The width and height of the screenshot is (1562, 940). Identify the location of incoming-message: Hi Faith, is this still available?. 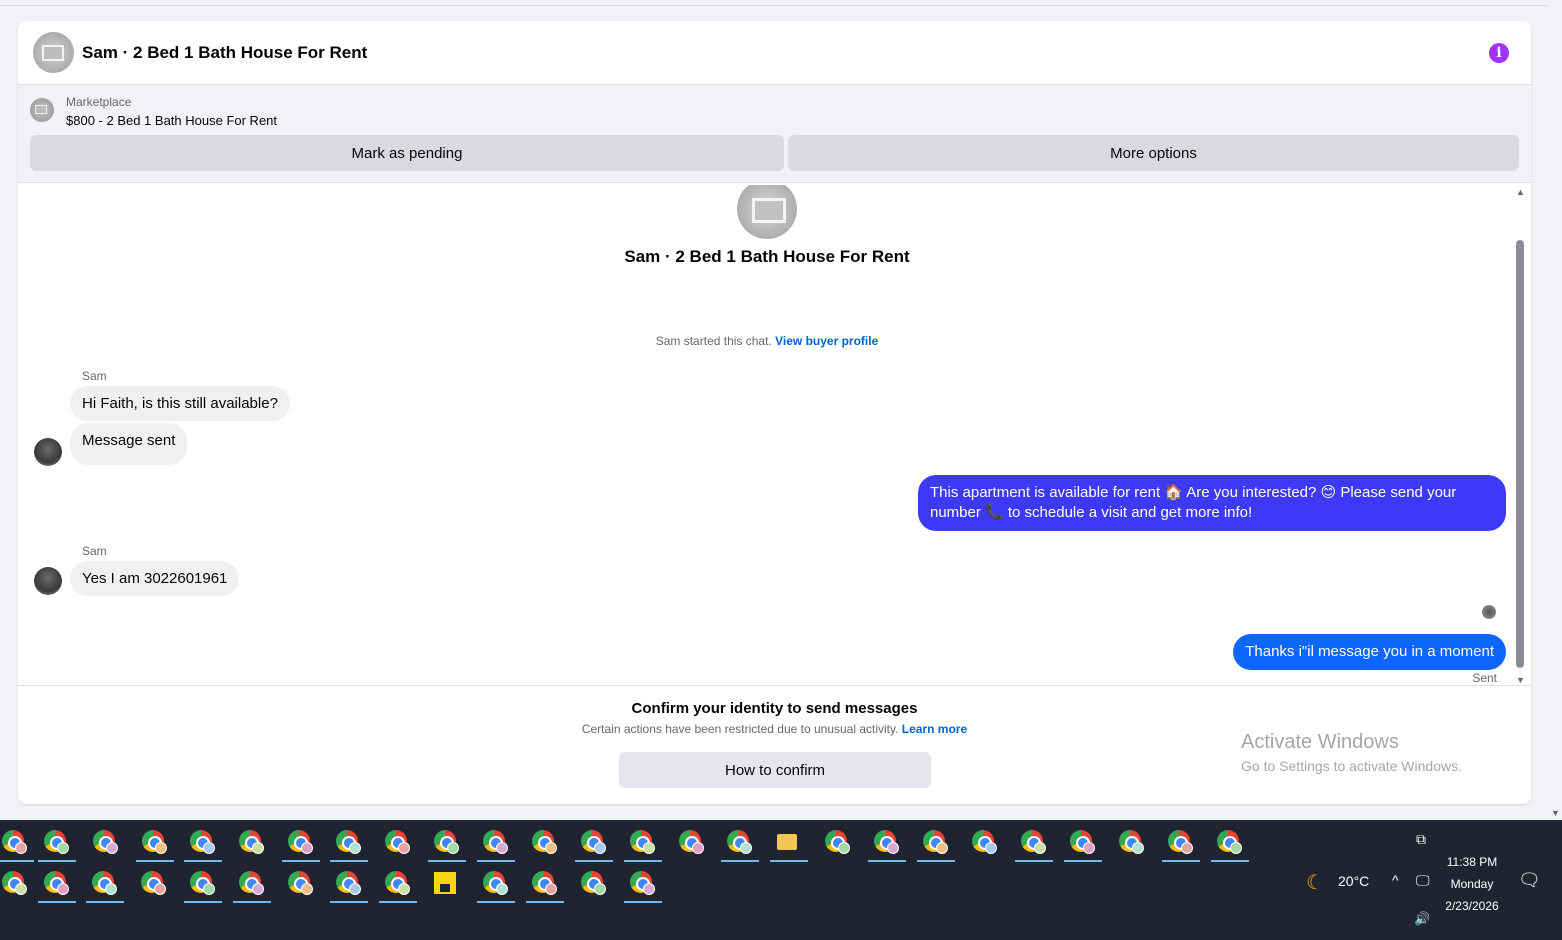
(180, 403).